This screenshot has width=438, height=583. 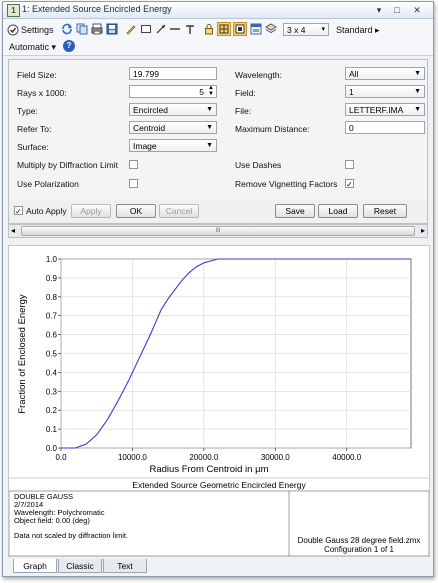 I want to click on auto-apply-checkbox: ✓, so click(x=18, y=211).